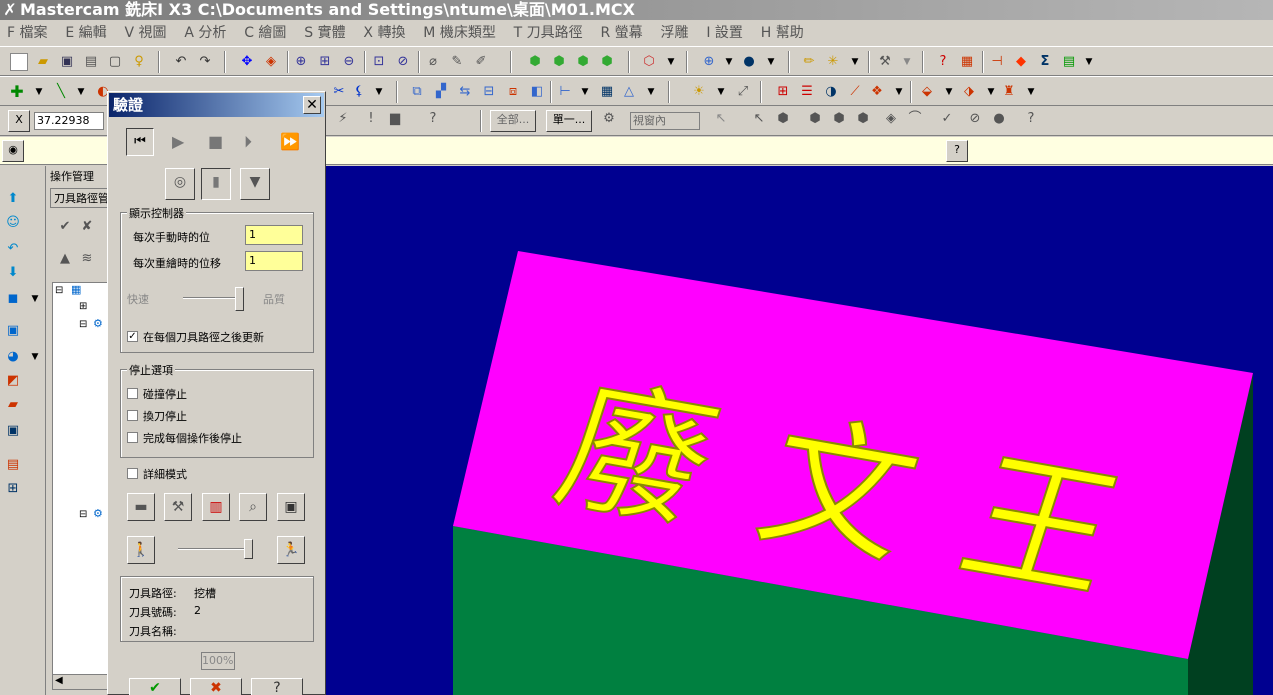  What do you see at coordinates (622, 33) in the screenshot?
I see `menu-screen: R 螢幕` at bounding box center [622, 33].